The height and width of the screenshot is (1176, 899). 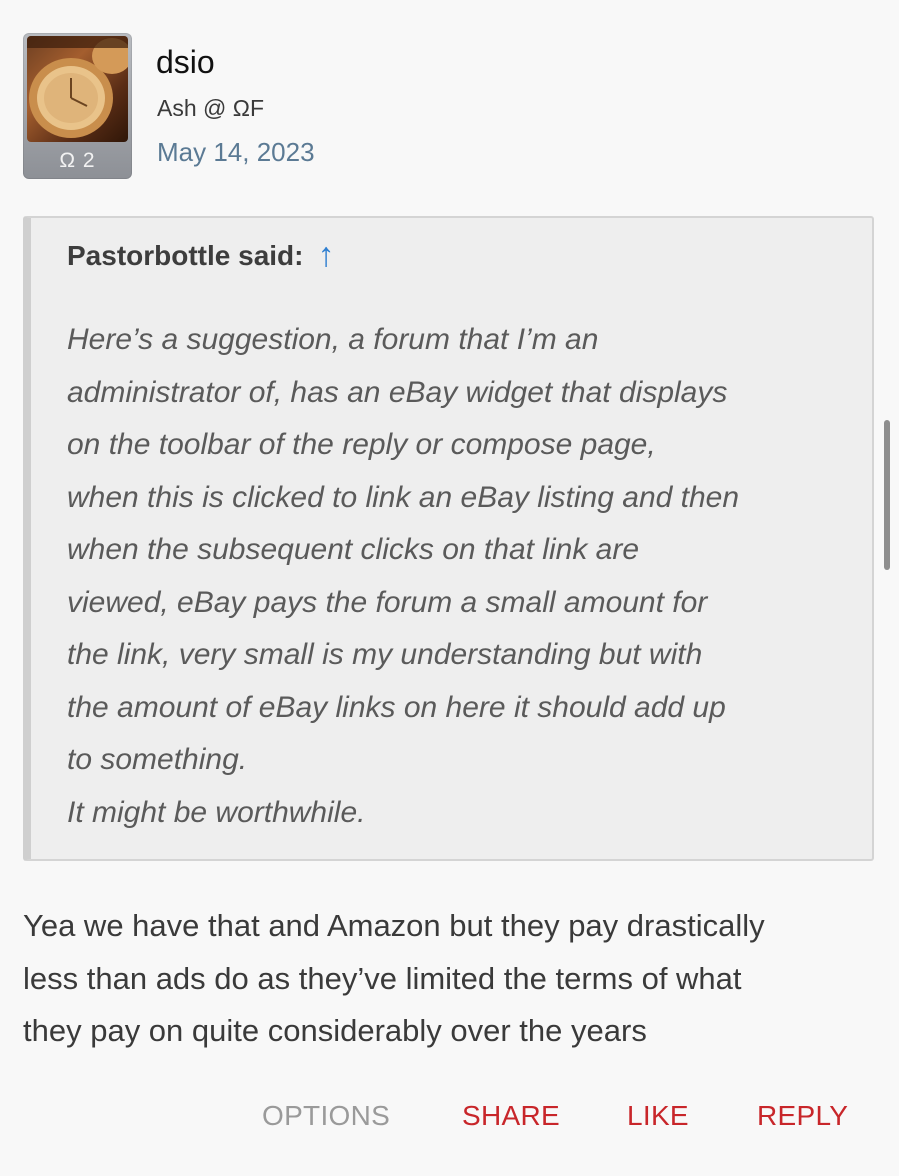 What do you see at coordinates (157, 759) in the screenshot?
I see `quote-line: to something.` at bounding box center [157, 759].